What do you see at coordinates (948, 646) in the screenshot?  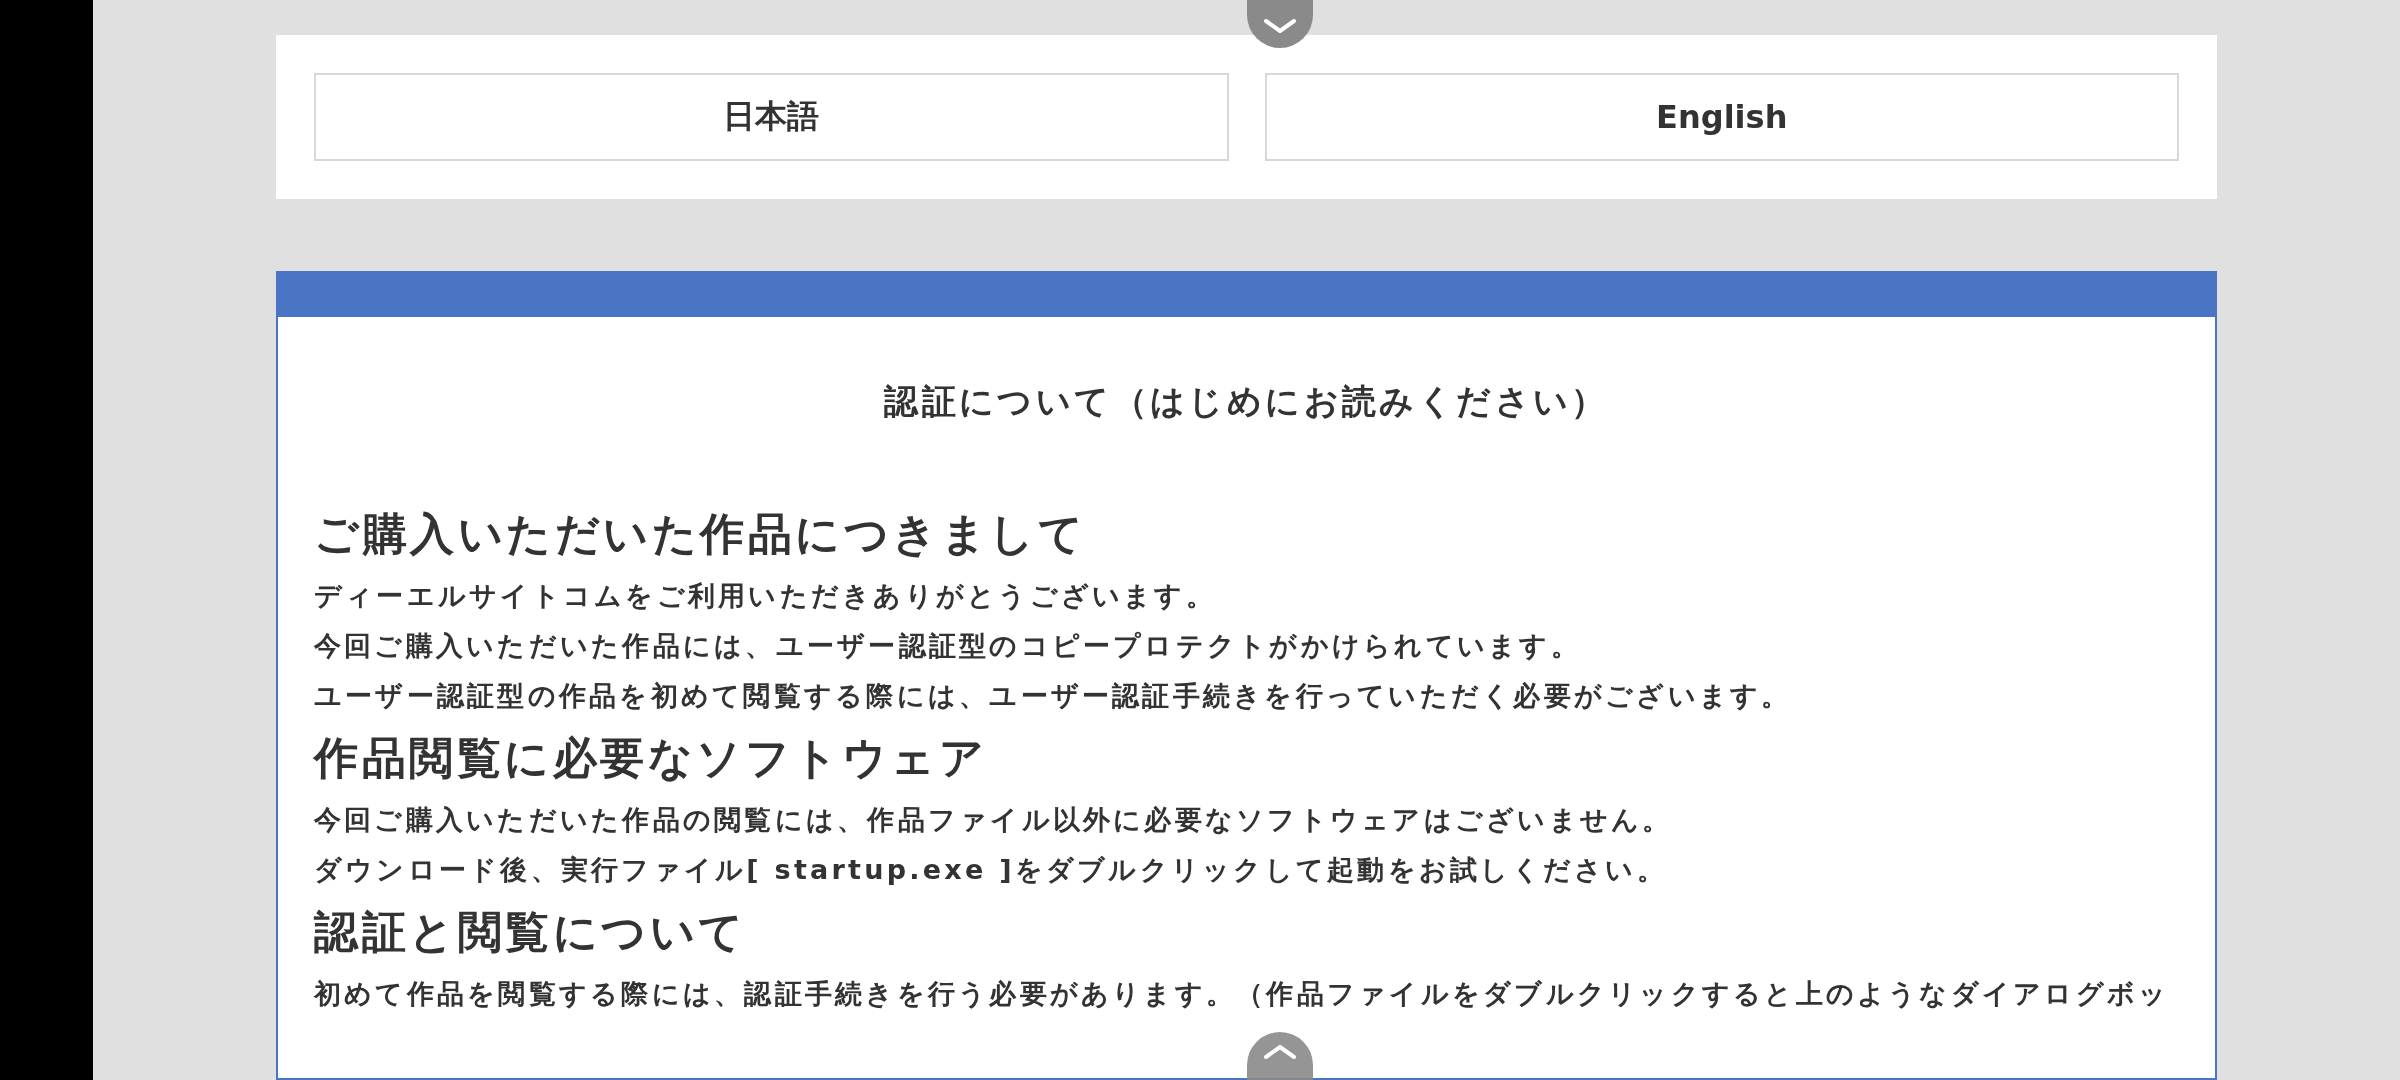 I see `paragraph: 今回ご購入いただいた作品には、ユーザー認証型のコピープロテクトがかけられています。` at bounding box center [948, 646].